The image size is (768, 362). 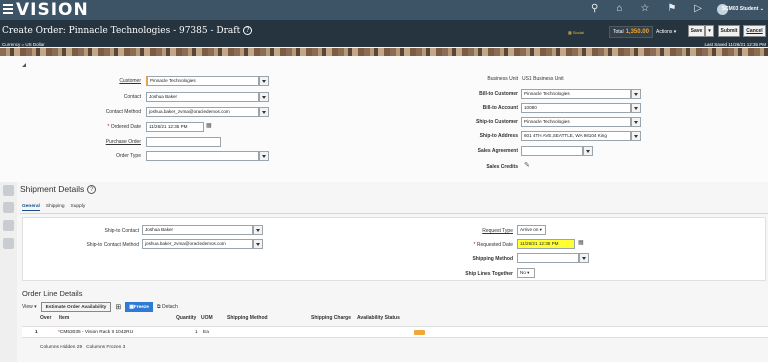 I want to click on column-header-quantity: Quantity, so click(x=186, y=320).